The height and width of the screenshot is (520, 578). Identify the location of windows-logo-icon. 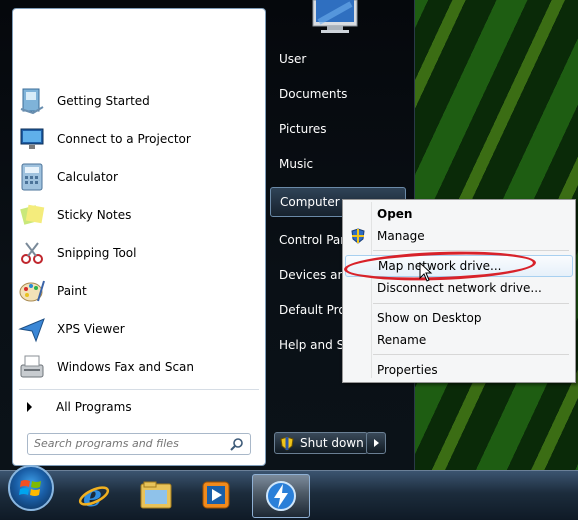
(31, 488).